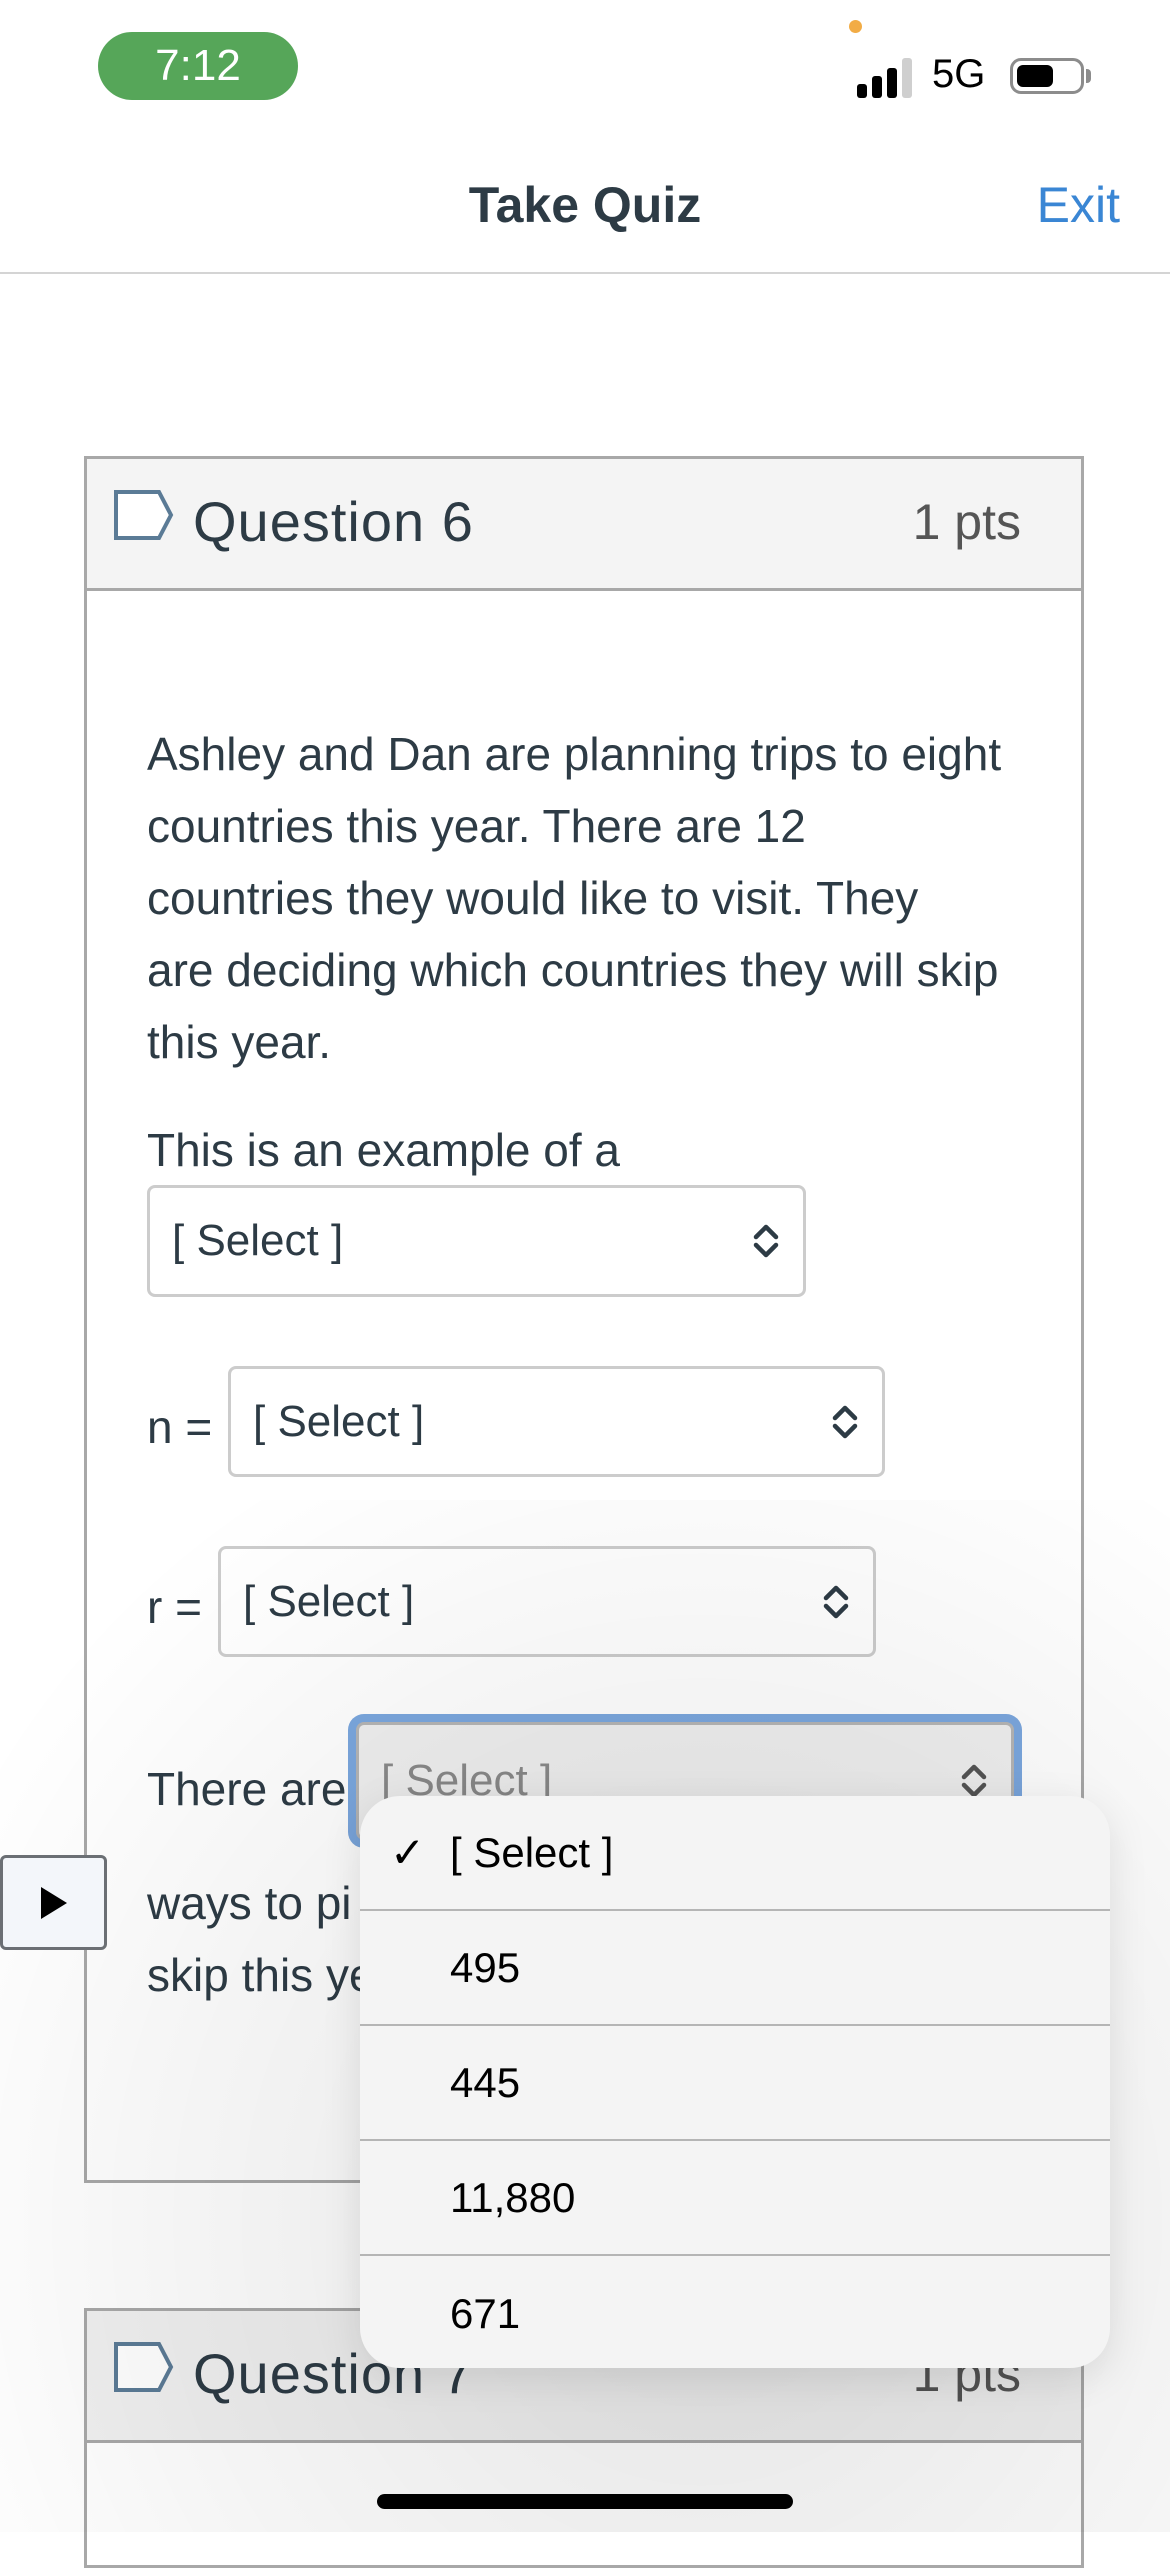  I want to click on play-button, so click(53, 1902).